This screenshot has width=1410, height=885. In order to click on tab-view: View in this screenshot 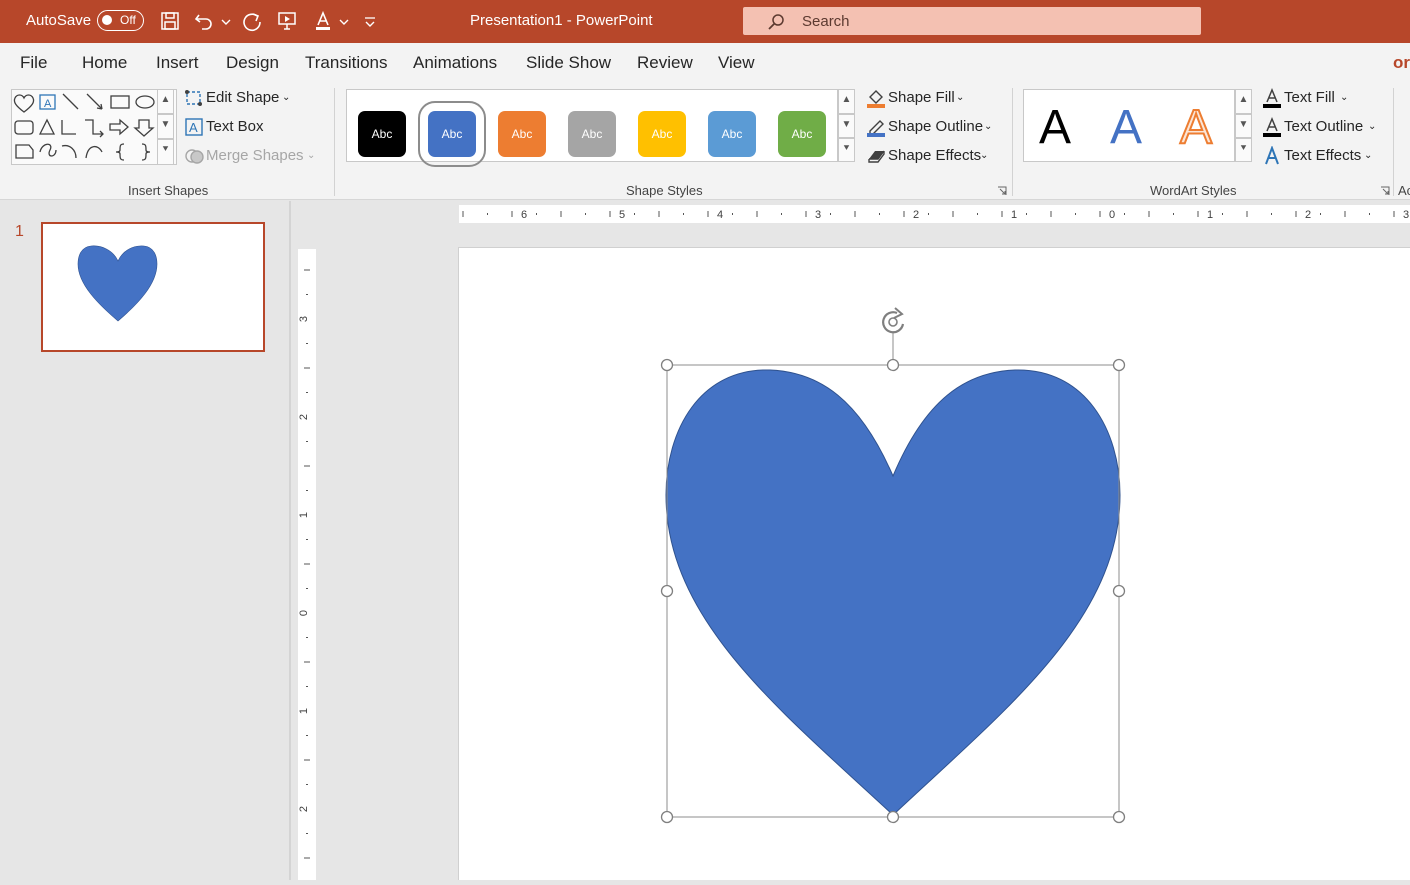, I will do `click(736, 63)`.